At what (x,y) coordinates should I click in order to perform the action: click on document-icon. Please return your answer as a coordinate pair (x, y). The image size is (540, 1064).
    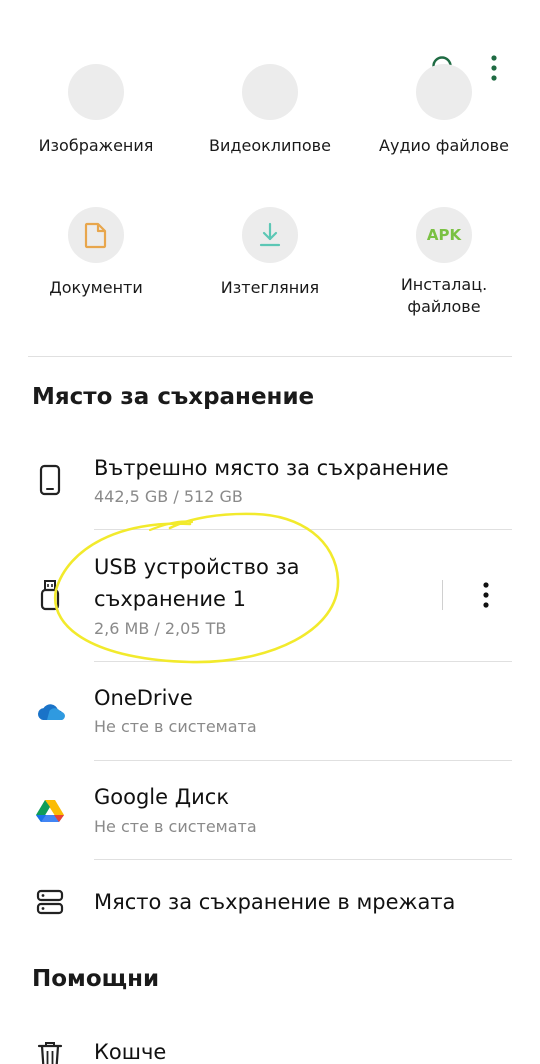
    Looking at the image, I should click on (95, 235).